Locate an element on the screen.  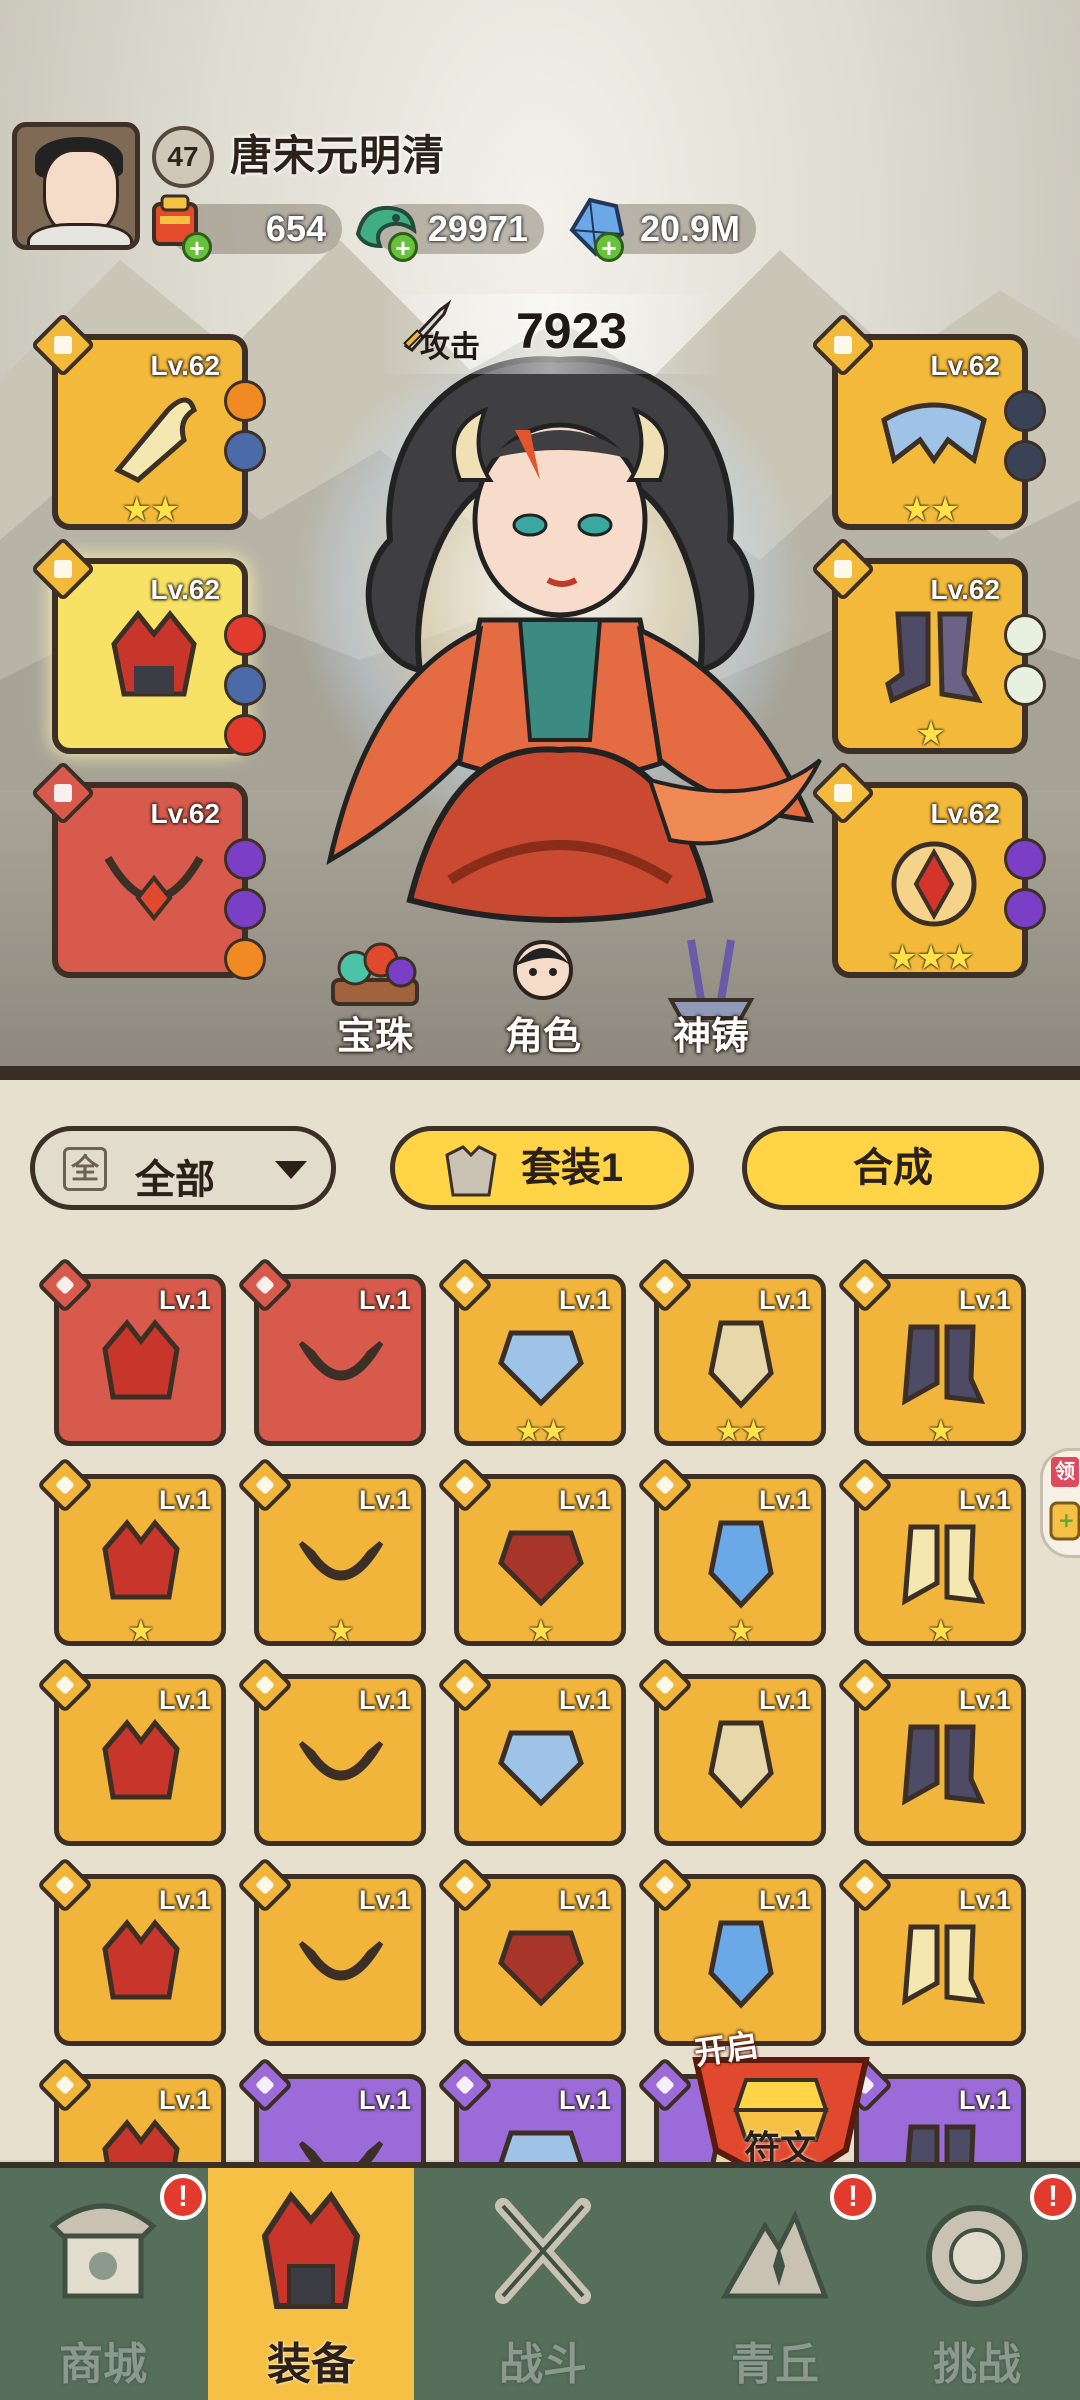
orb-button: 宝珠 is located at coordinates (375, 995).